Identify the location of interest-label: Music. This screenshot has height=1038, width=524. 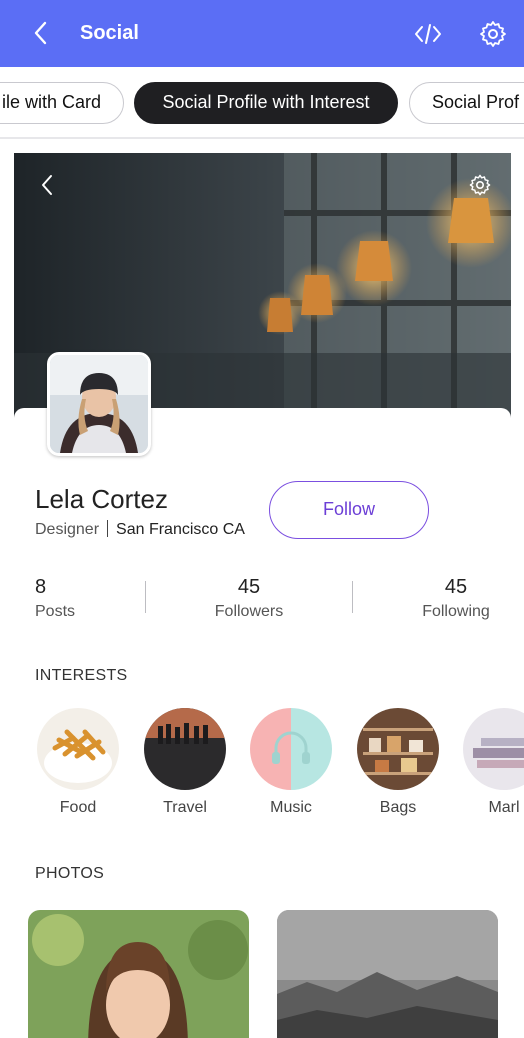
(291, 807).